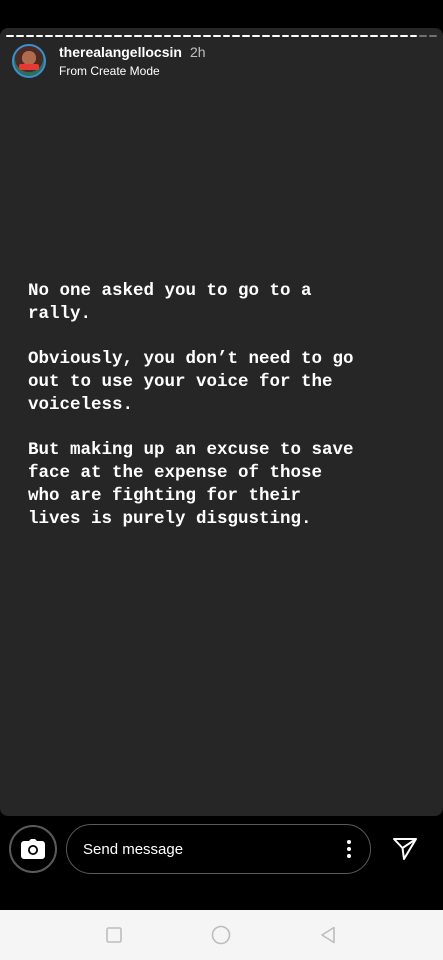  Describe the element at coordinates (132, 61) in the screenshot. I see `story-meta: therealangellocsin 2h From Create Mode` at that location.